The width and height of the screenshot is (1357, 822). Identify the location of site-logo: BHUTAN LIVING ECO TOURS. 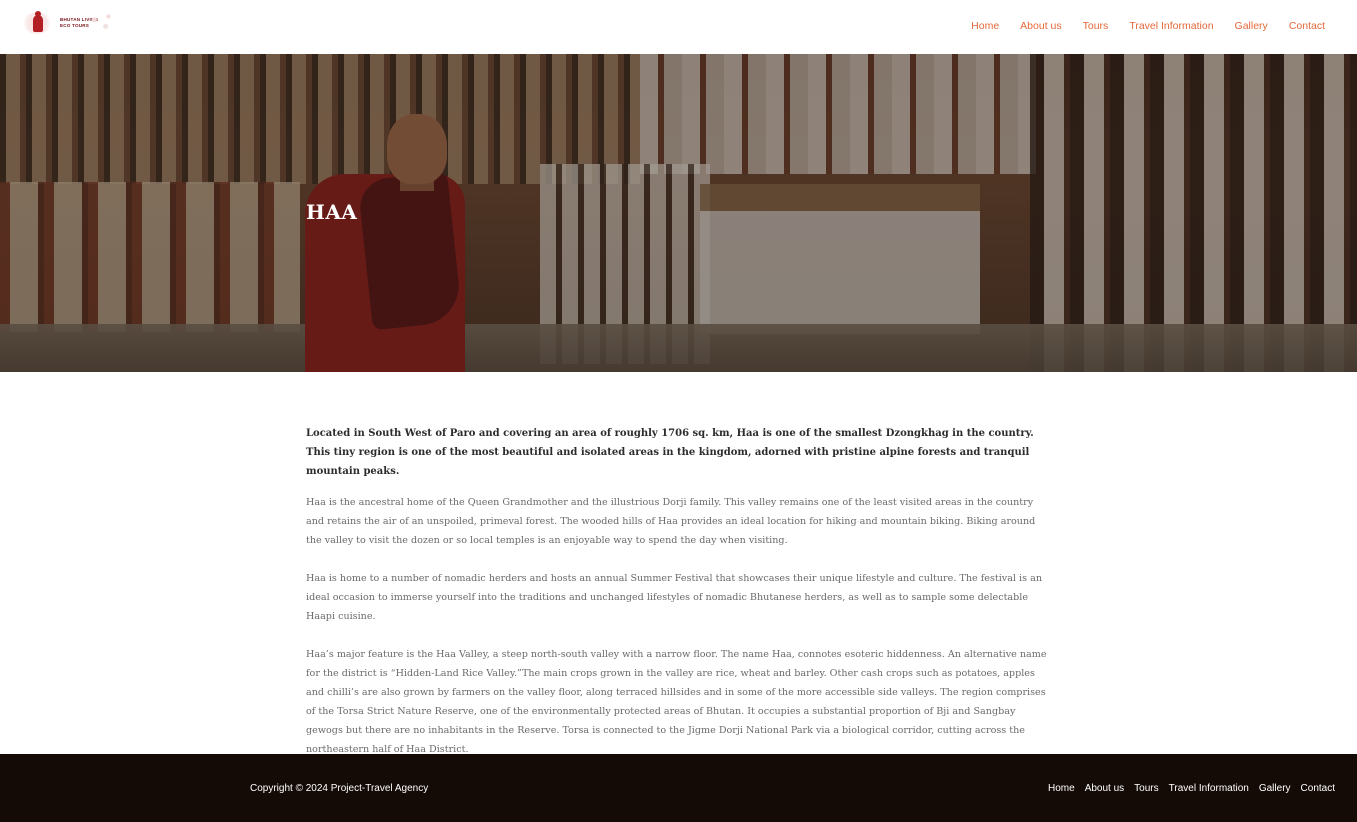
(68, 22).